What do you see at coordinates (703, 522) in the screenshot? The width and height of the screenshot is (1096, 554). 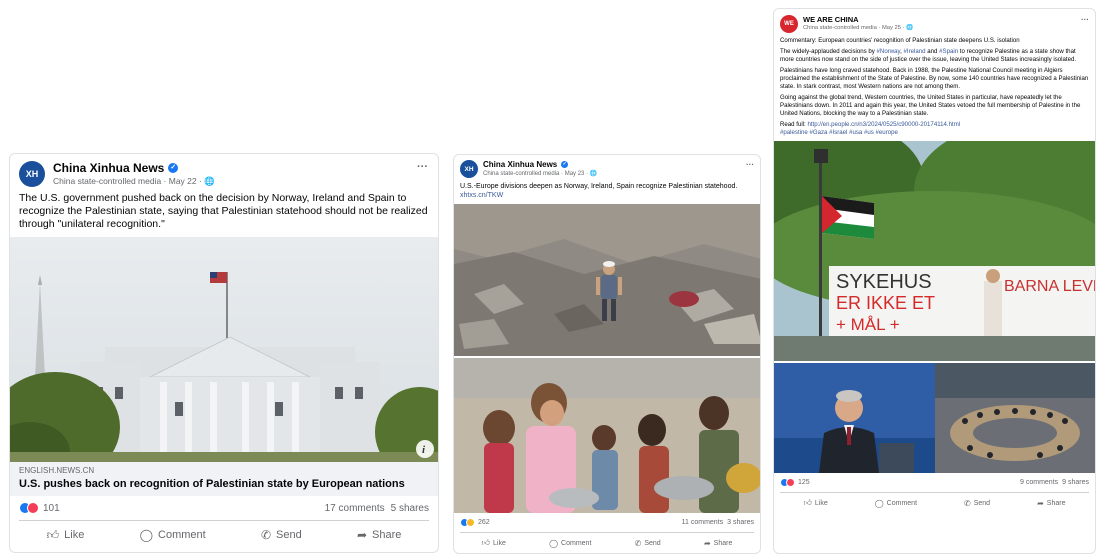 I see `comment-count: 11 comments` at bounding box center [703, 522].